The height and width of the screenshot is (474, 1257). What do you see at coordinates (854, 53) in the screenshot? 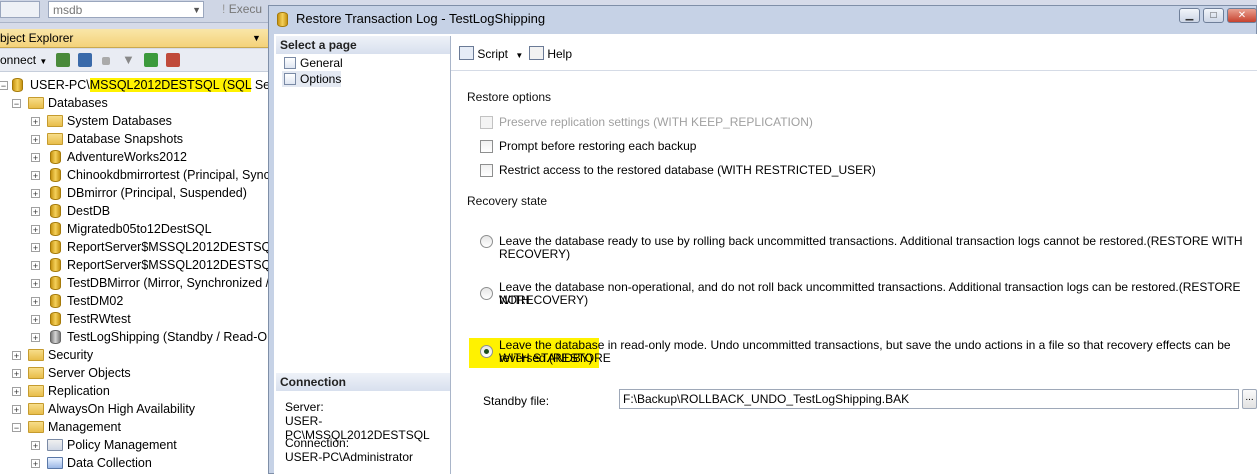
I see `options-toolbar: Script ▼ Help` at bounding box center [854, 53].